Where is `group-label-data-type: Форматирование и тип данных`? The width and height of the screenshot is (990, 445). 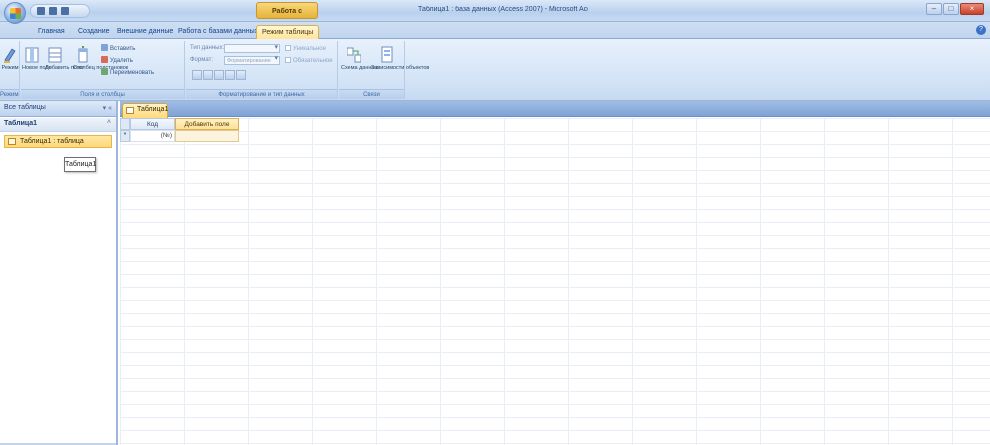
group-label-data-type: Форматирование и тип данных is located at coordinates (261, 94).